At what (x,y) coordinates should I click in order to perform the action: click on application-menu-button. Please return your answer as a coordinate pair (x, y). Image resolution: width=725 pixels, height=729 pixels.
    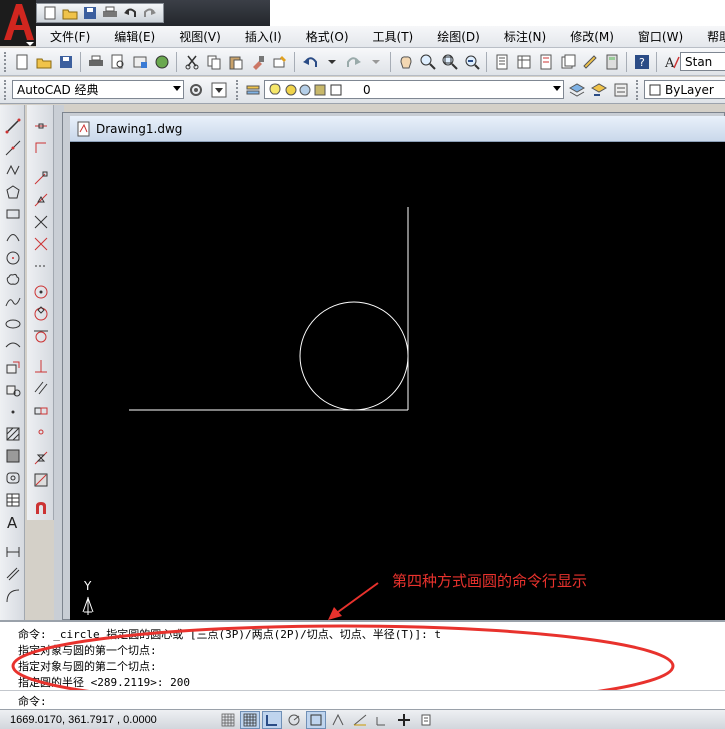
    Looking at the image, I should click on (18, 23).